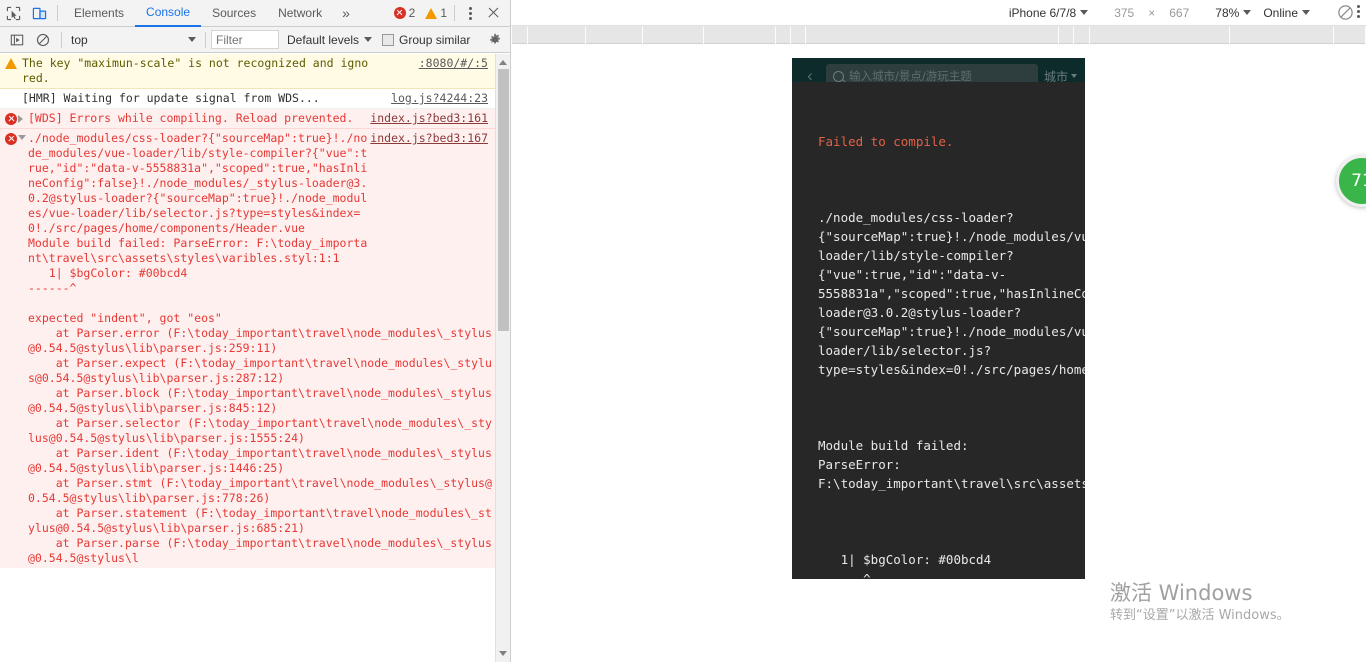 Image resolution: width=1366 pixels, height=662 pixels. Describe the element at coordinates (453, 63) in the screenshot. I see `console-source-link: :8080/#/:5` at that location.